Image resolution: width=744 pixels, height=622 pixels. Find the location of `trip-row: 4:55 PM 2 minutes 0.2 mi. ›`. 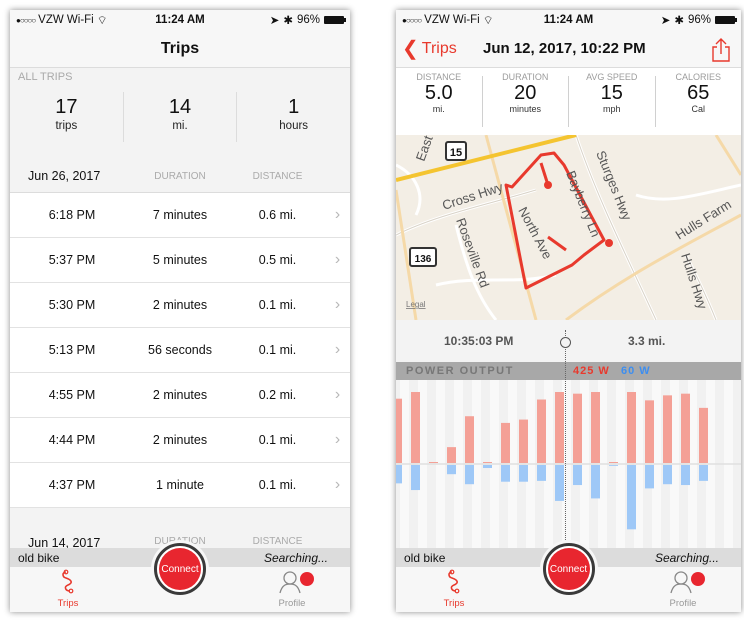

trip-row: 4:55 PM 2 minutes 0.2 mi. › is located at coordinates (180, 395).